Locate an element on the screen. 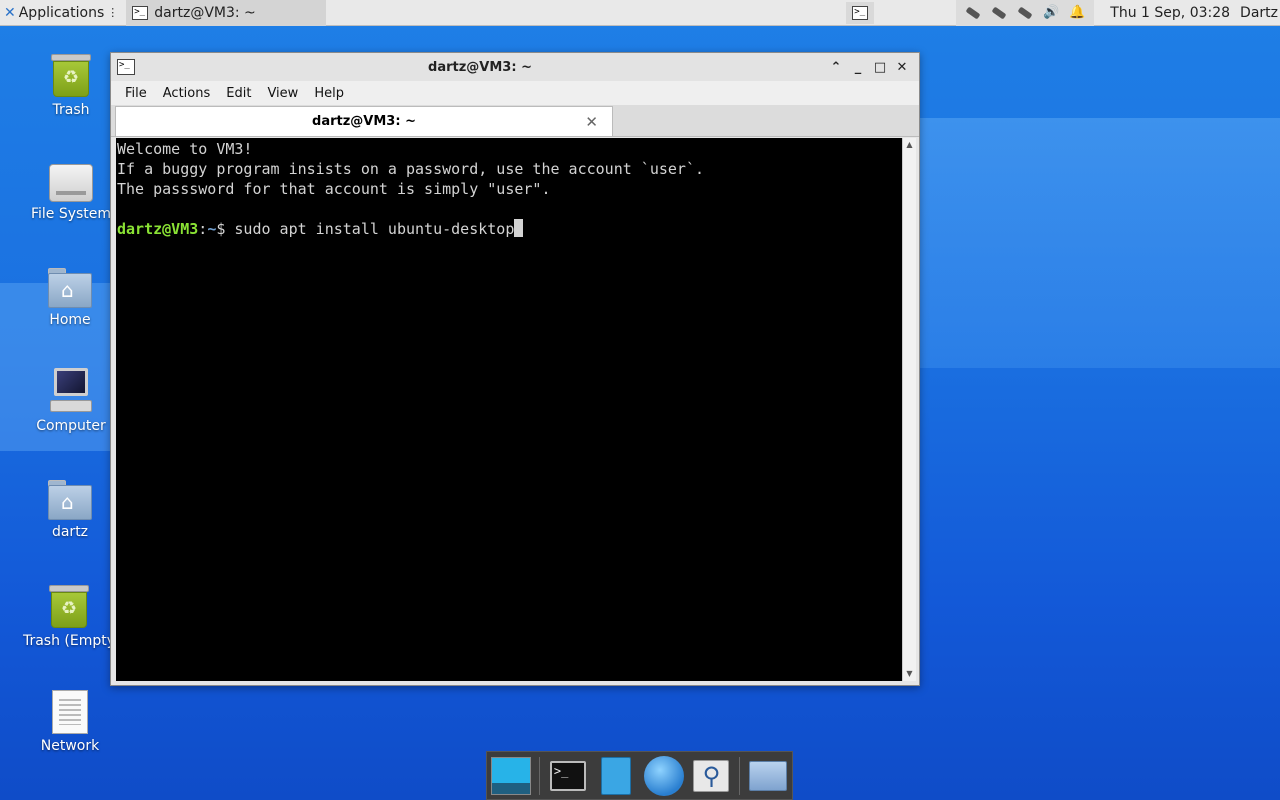 Image resolution: width=1280 pixels, height=800 pixels. window-titlebar: >_ dartz@VM3: ~ ⌃ _ □ ✕ is located at coordinates (515, 67).